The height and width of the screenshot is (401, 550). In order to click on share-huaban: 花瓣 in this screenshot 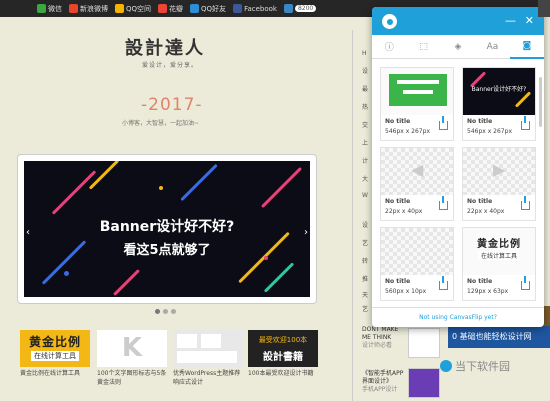, I will do `click(170, 9)`.